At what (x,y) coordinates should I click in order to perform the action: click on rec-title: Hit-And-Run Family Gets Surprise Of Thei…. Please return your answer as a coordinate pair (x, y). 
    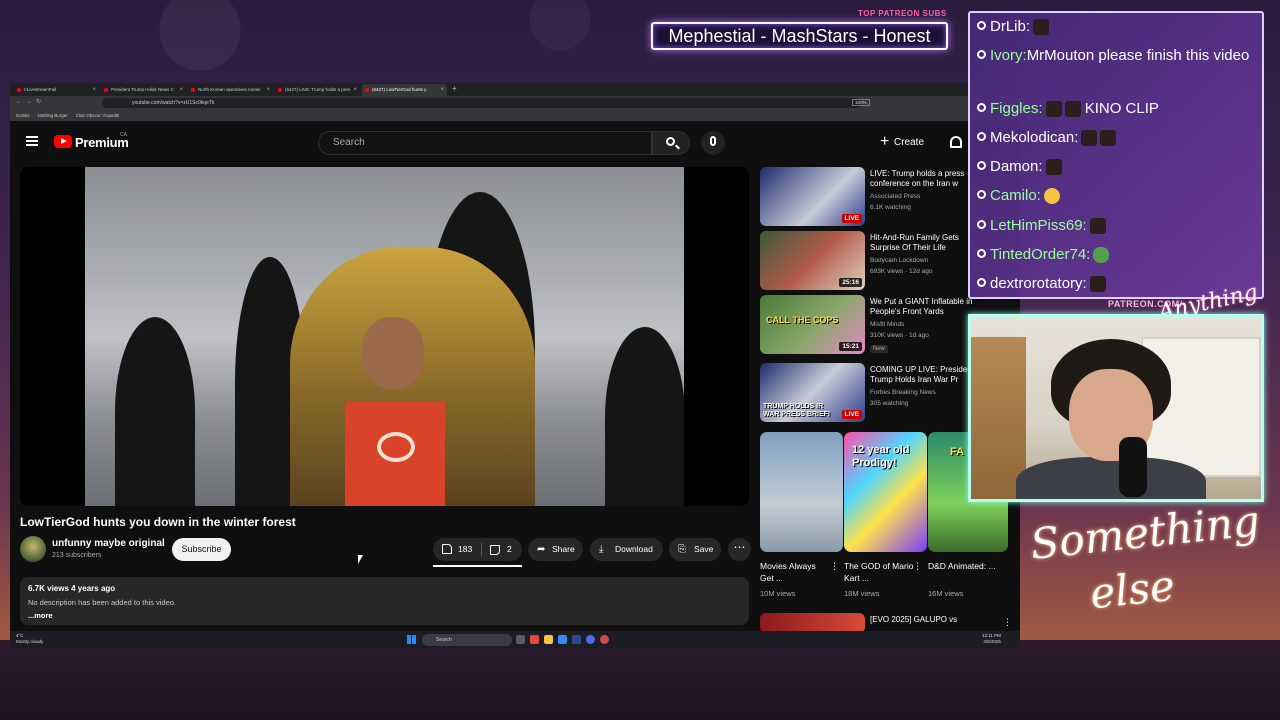
    Looking at the image, I should click on (925, 243).